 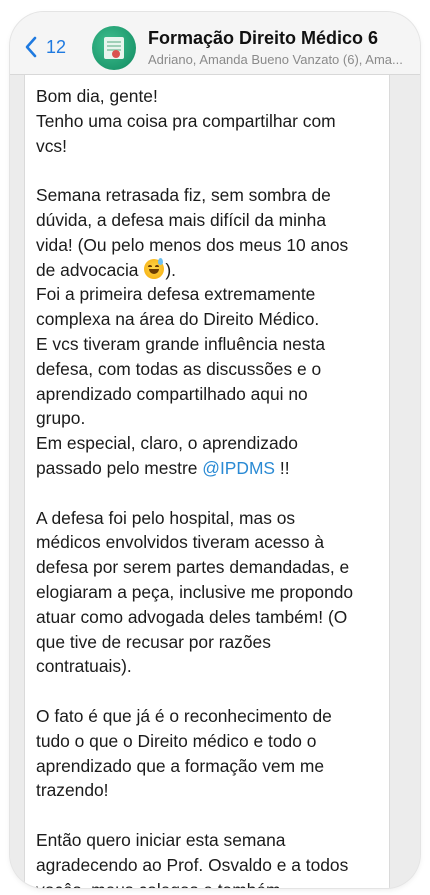 What do you see at coordinates (167, 443) in the screenshot?
I see `message-line: Em especial, claro, o aprendizado` at bounding box center [167, 443].